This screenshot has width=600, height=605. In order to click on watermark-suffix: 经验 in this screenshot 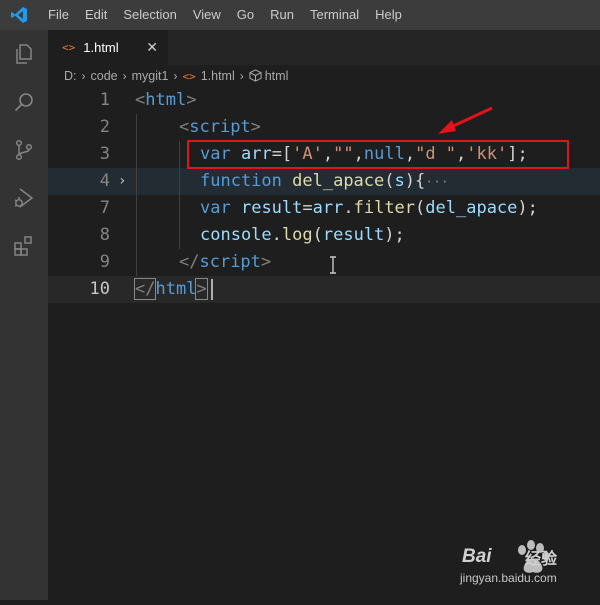, I will do `click(541, 559)`.